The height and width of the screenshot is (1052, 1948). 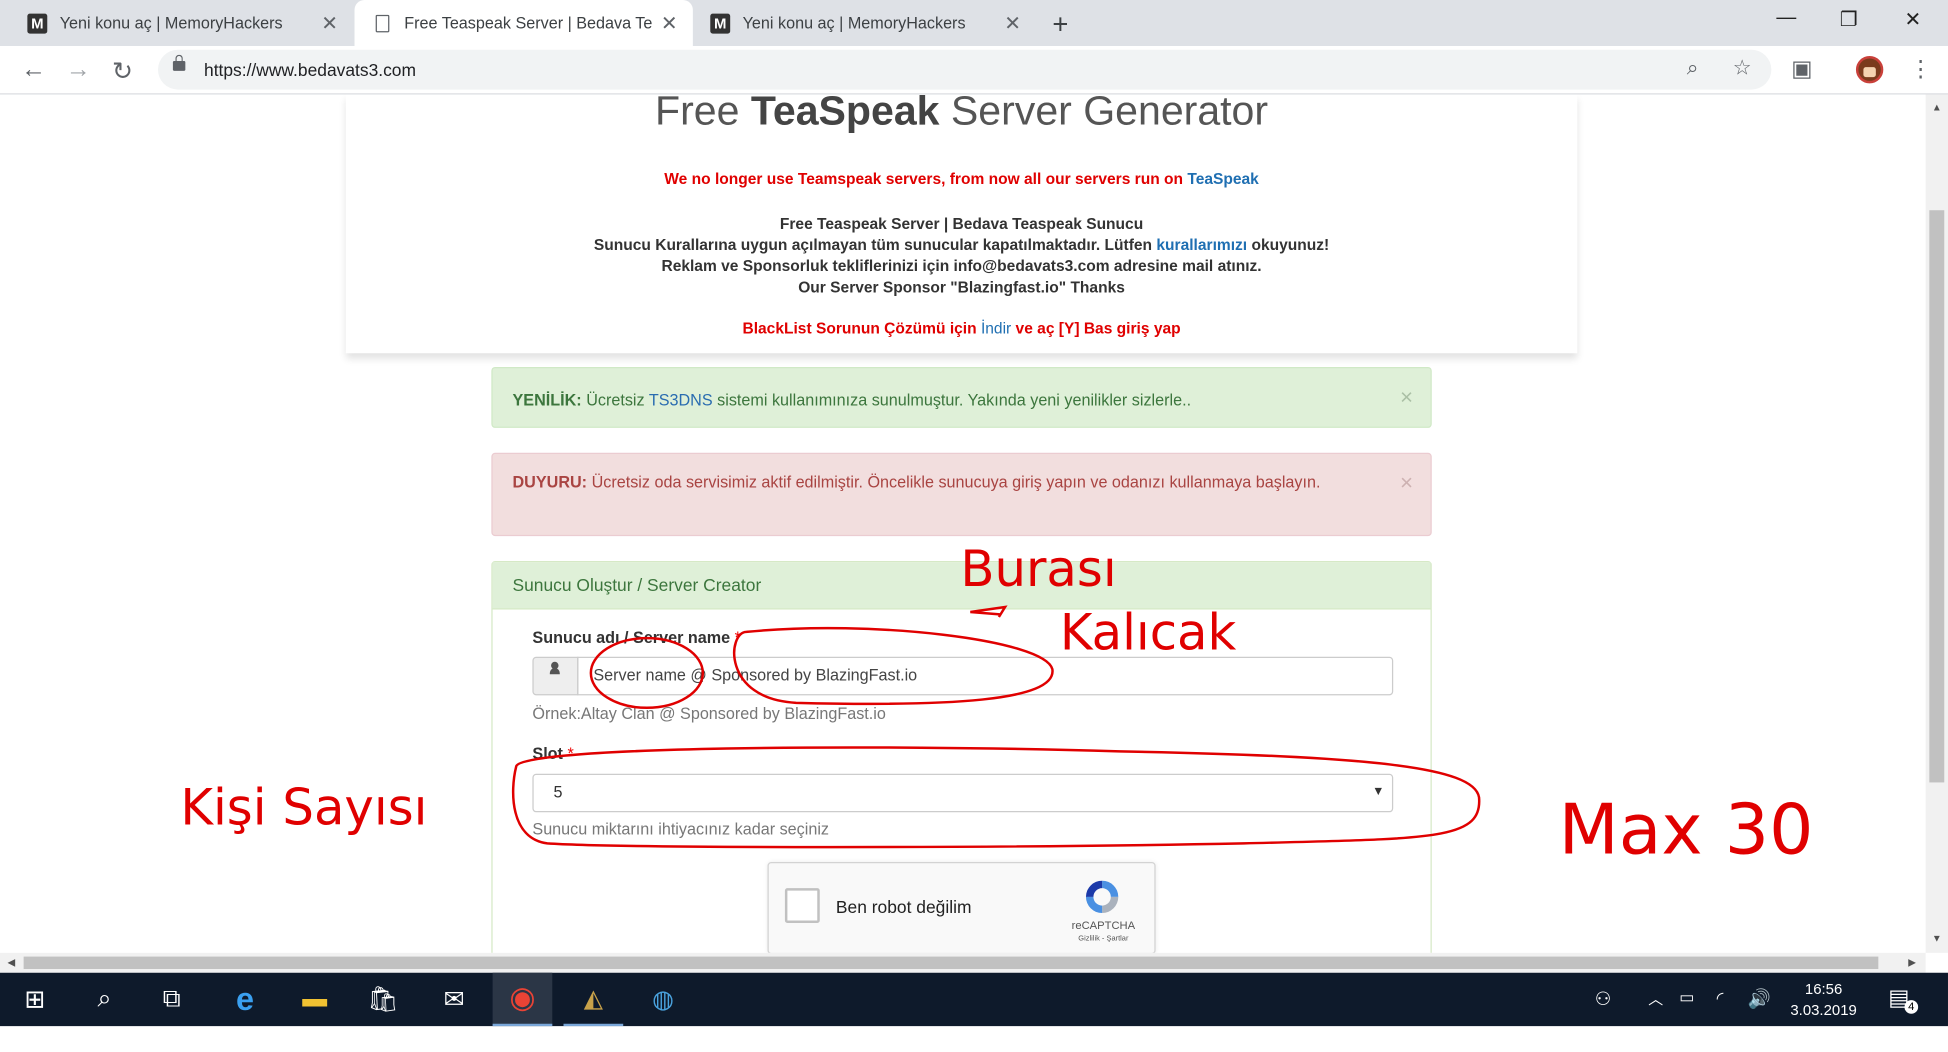 I want to click on alert-label: DUYURU:, so click(x=550, y=482).